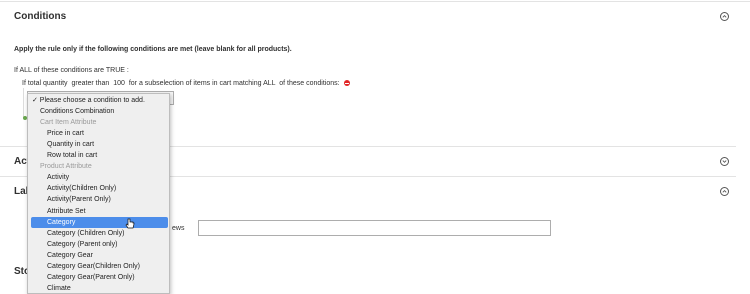 Image resolution: width=750 pixels, height=294 pixels. Describe the element at coordinates (724, 161) in the screenshot. I see `actions-expand-icon` at that location.